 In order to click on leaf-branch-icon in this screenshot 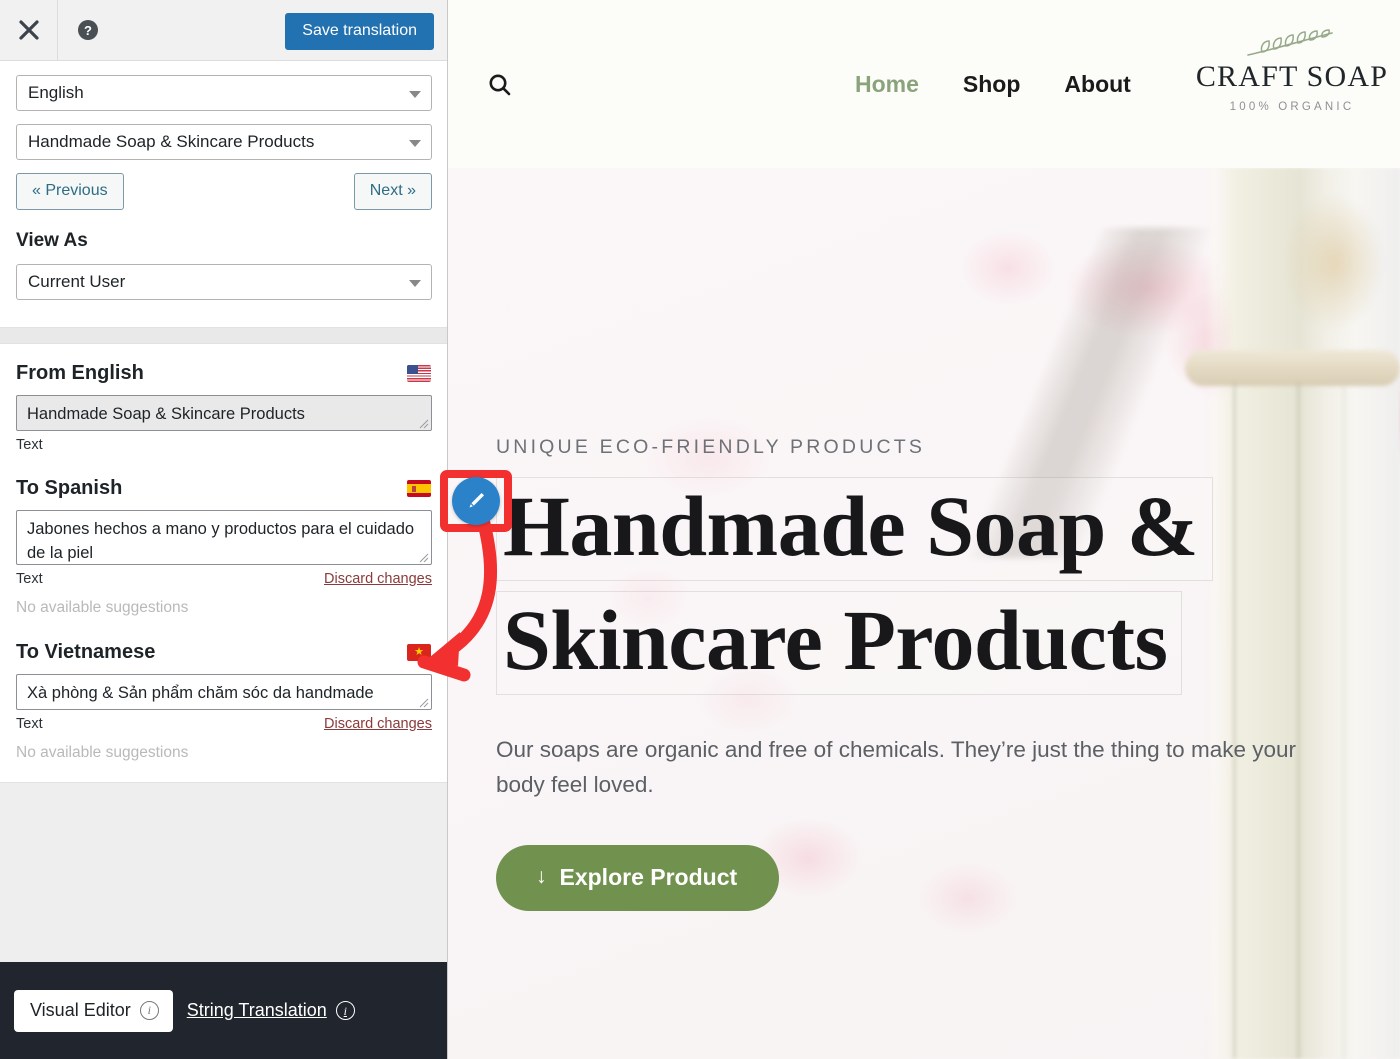, I will do `click(1292, 43)`.